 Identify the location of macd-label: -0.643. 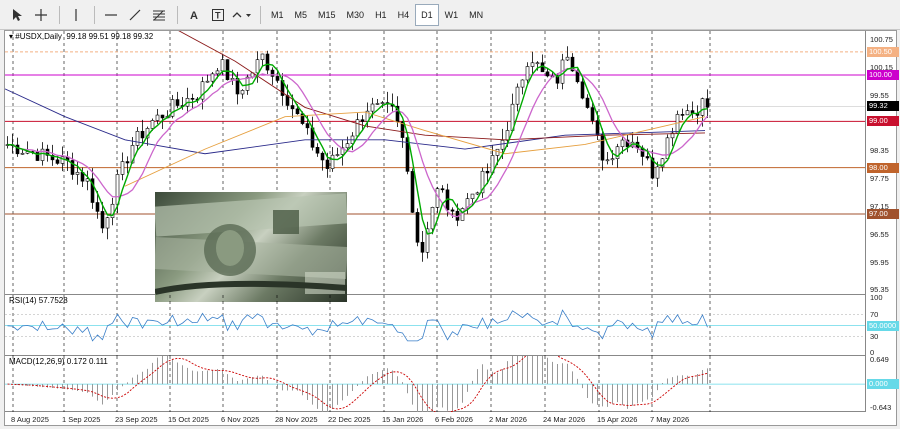
(881, 407).